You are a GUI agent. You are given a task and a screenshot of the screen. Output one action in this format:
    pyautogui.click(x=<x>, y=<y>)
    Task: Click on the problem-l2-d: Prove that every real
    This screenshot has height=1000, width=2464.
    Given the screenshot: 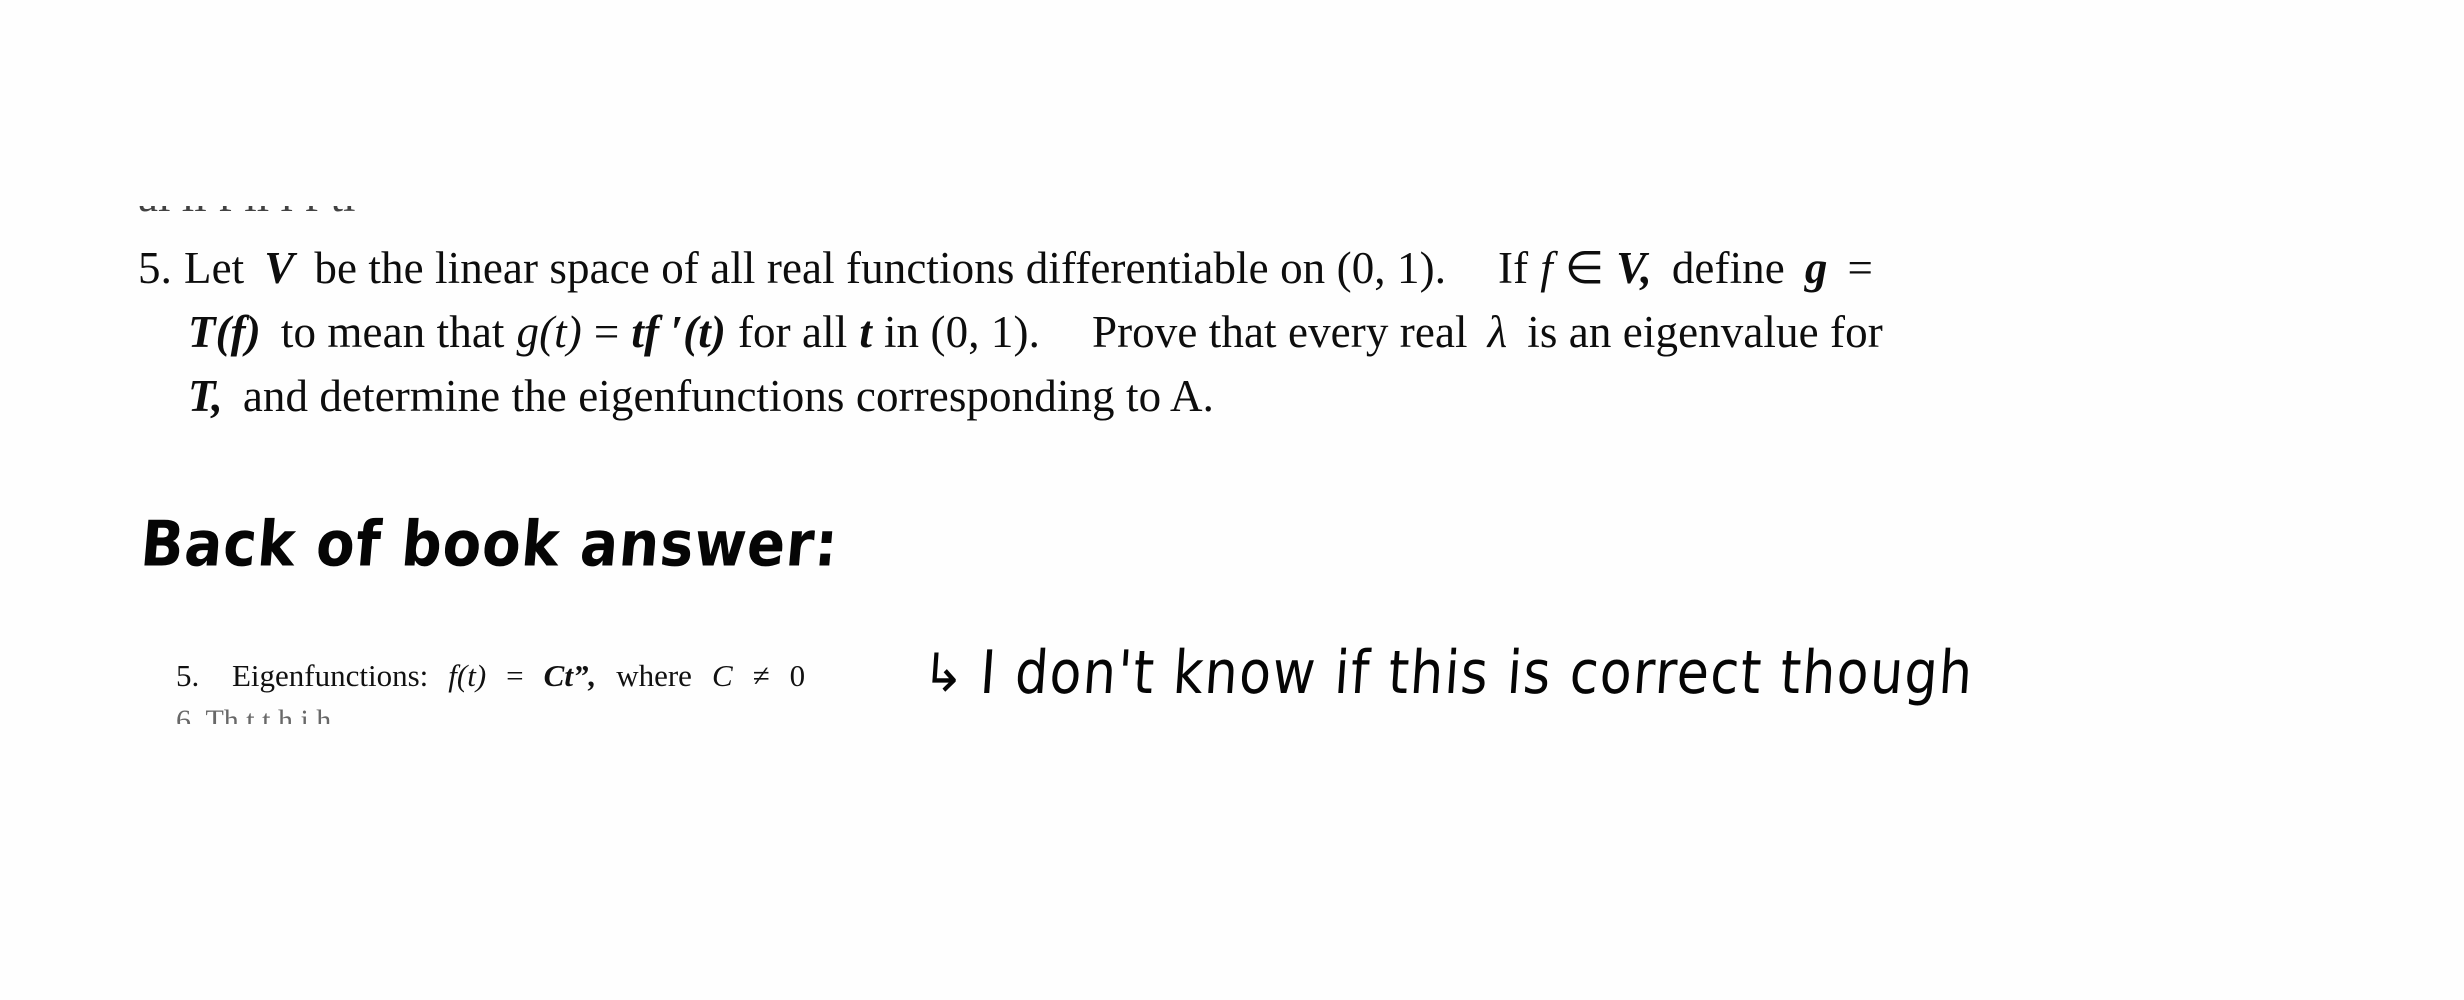 What is the action you would take?
    pyautogui.click(x=1279, y=332)
    